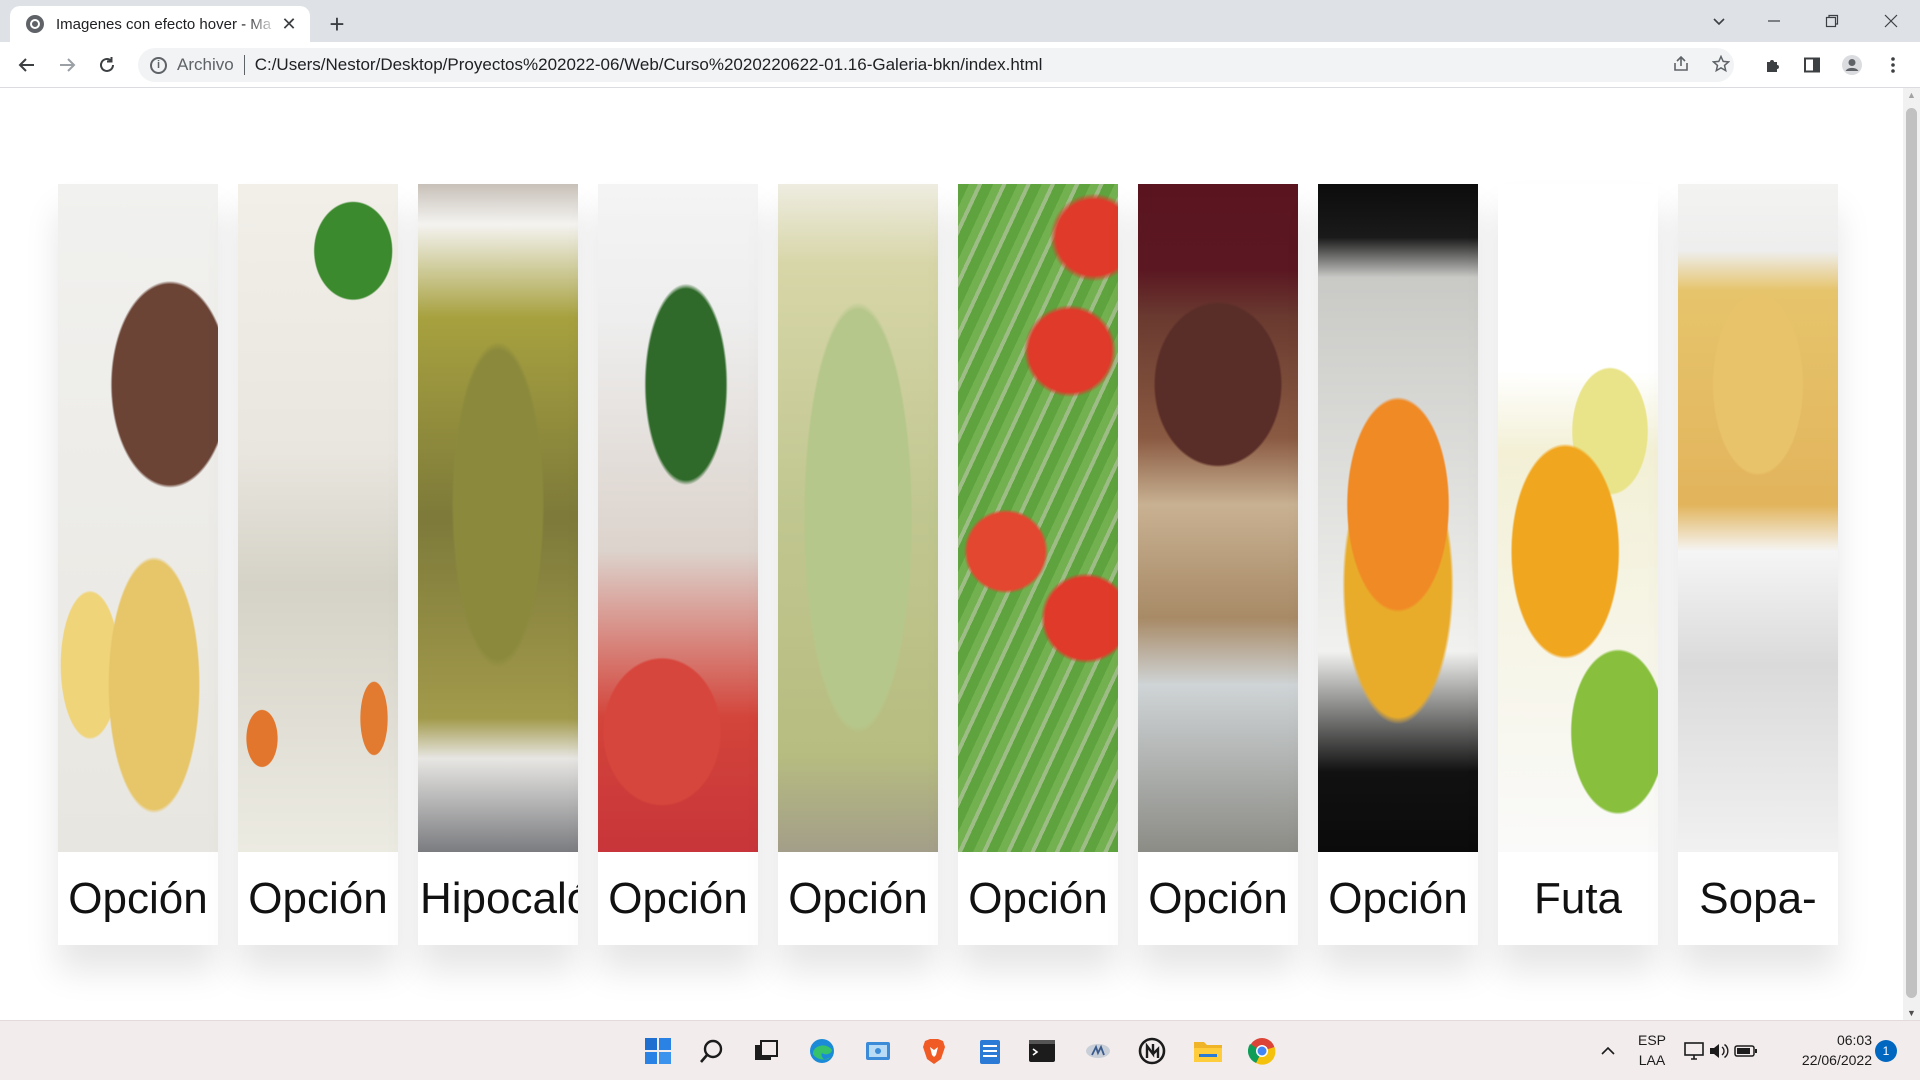 The width and height of the screenshot is (1920, 1080). I want to click on tab-close-icon: ✕, so click(289, 24).